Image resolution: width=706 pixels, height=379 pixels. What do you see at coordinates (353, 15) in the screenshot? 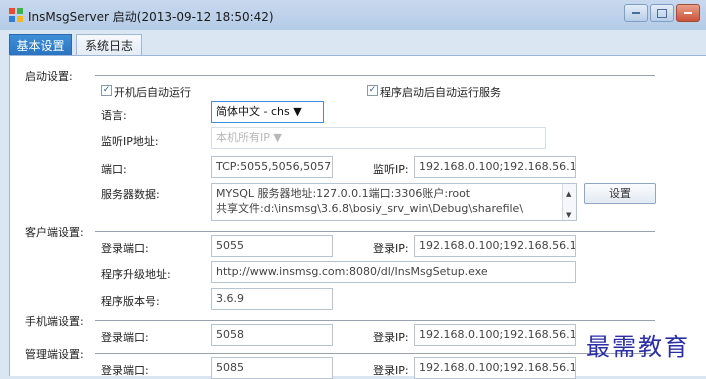
I see `title-bar: InsMsgServer 启动(2013-09-12 18:50:42)` at bounding box center [353, 15].